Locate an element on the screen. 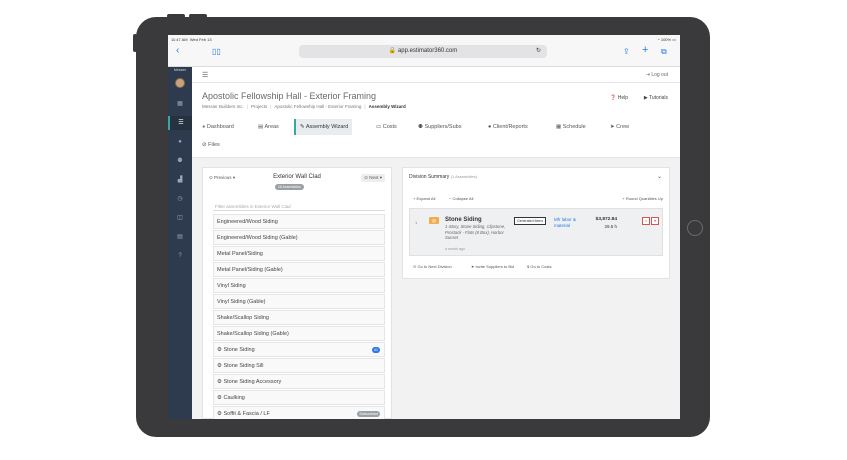  item-name: Stone Siding is located at coordinates (463, 220).